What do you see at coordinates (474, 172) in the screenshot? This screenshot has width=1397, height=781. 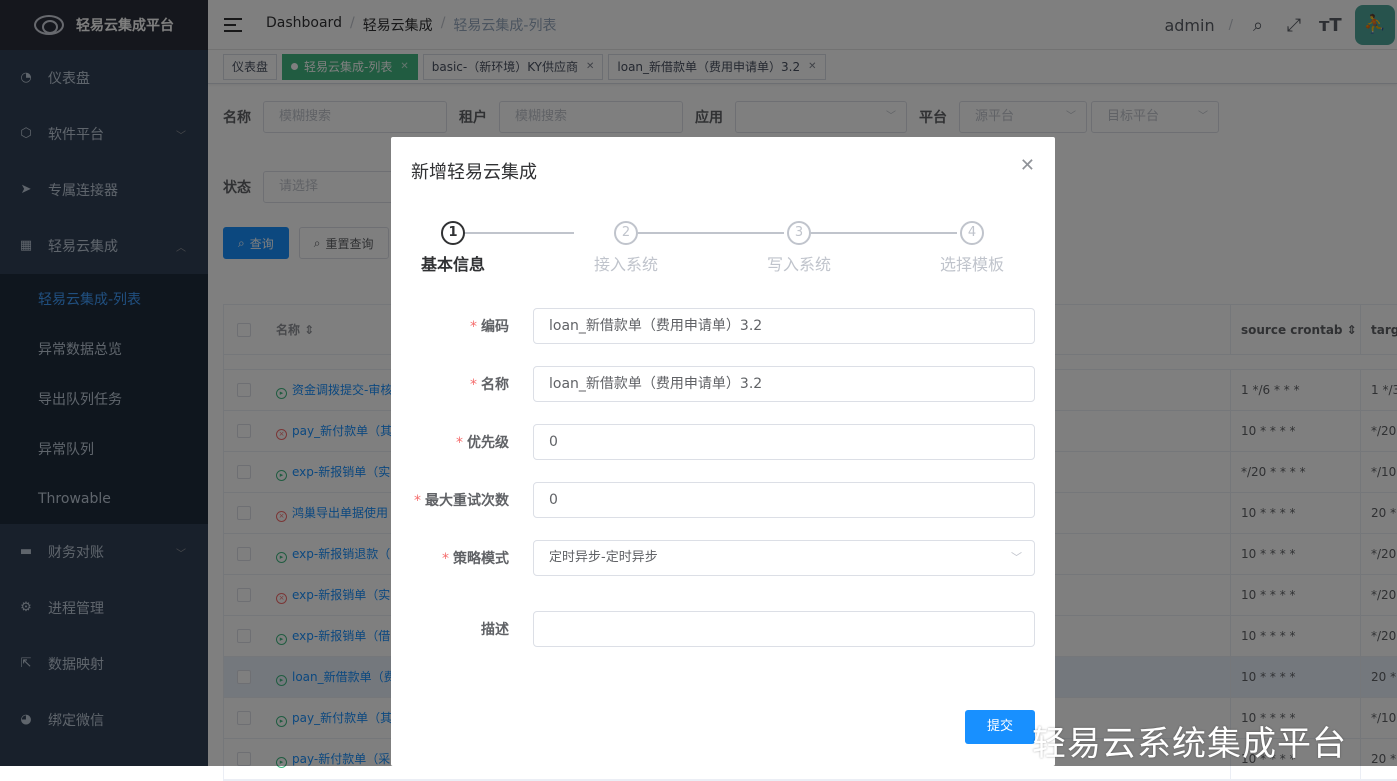 I see `dialog-title: 新增轻易云集成` at bounding box center [474, 172].